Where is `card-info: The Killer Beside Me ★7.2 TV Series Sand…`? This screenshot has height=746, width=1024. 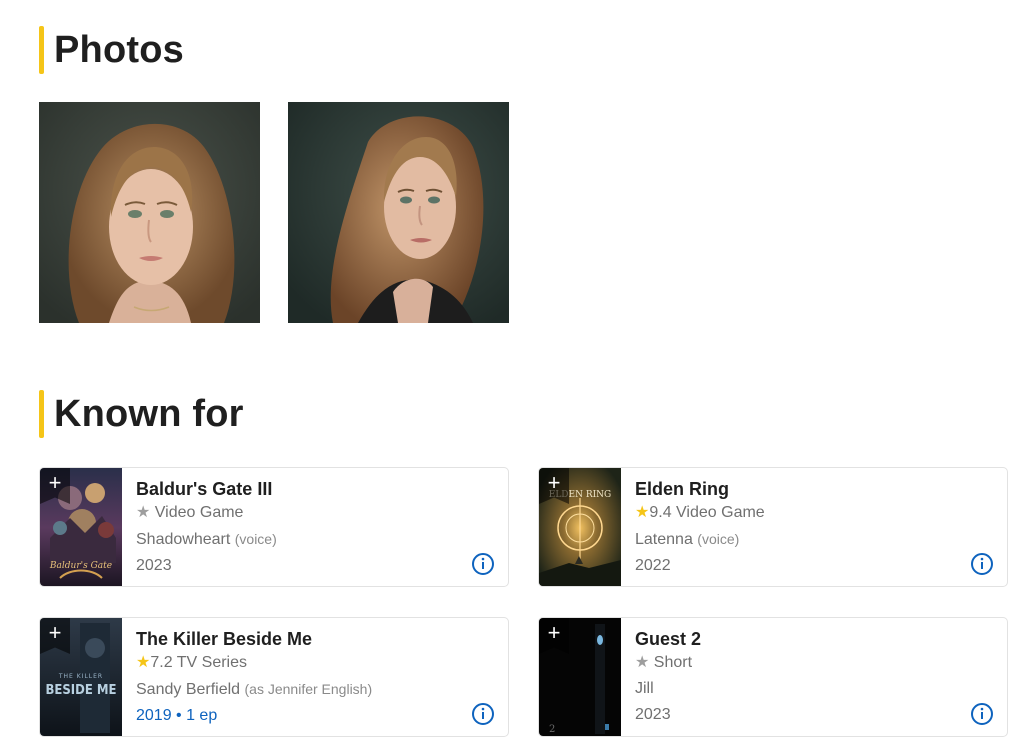
card-info: The Killer Beside Me ★7.2 TV Series Sand… is located at coordinates (297, 678).